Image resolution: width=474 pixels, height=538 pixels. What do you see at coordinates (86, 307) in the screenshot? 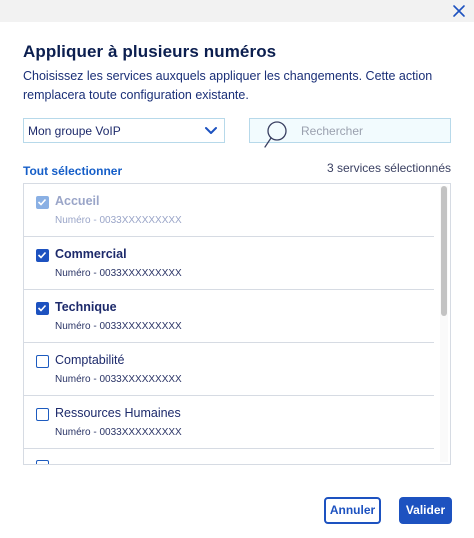
I see `service-name: Technique` at bounding box center [86, 307].